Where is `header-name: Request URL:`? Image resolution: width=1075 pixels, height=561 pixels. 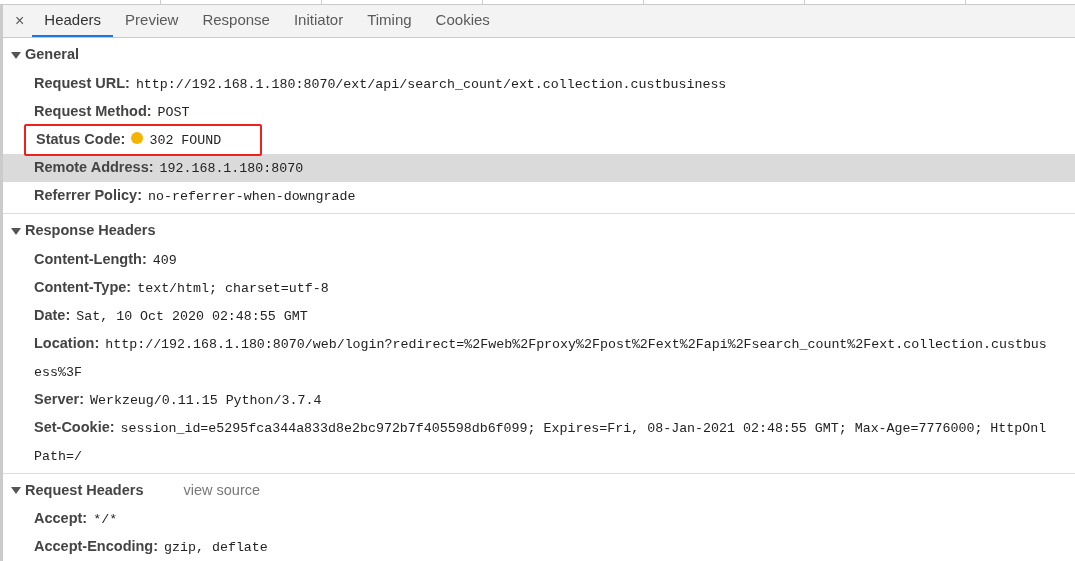
header-name: Request URL: is located at coordinates (82, 83).